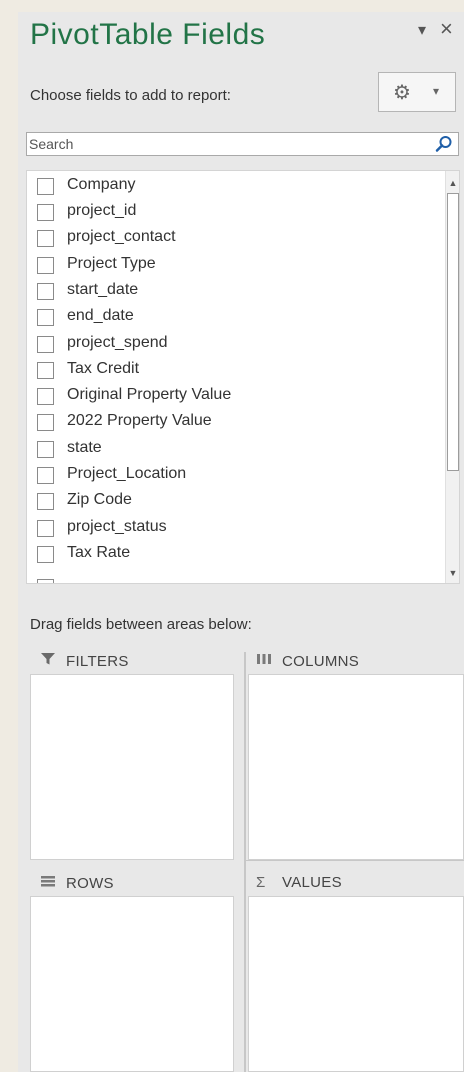 This screenshot has width=464, height=1072. I want to click on columns-area-header: COLUMNS, so click(307, 661).